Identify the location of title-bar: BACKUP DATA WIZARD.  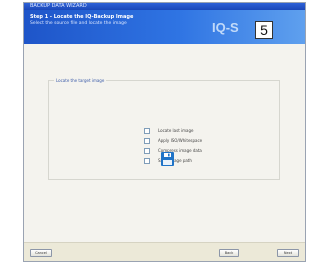
(164, 6).